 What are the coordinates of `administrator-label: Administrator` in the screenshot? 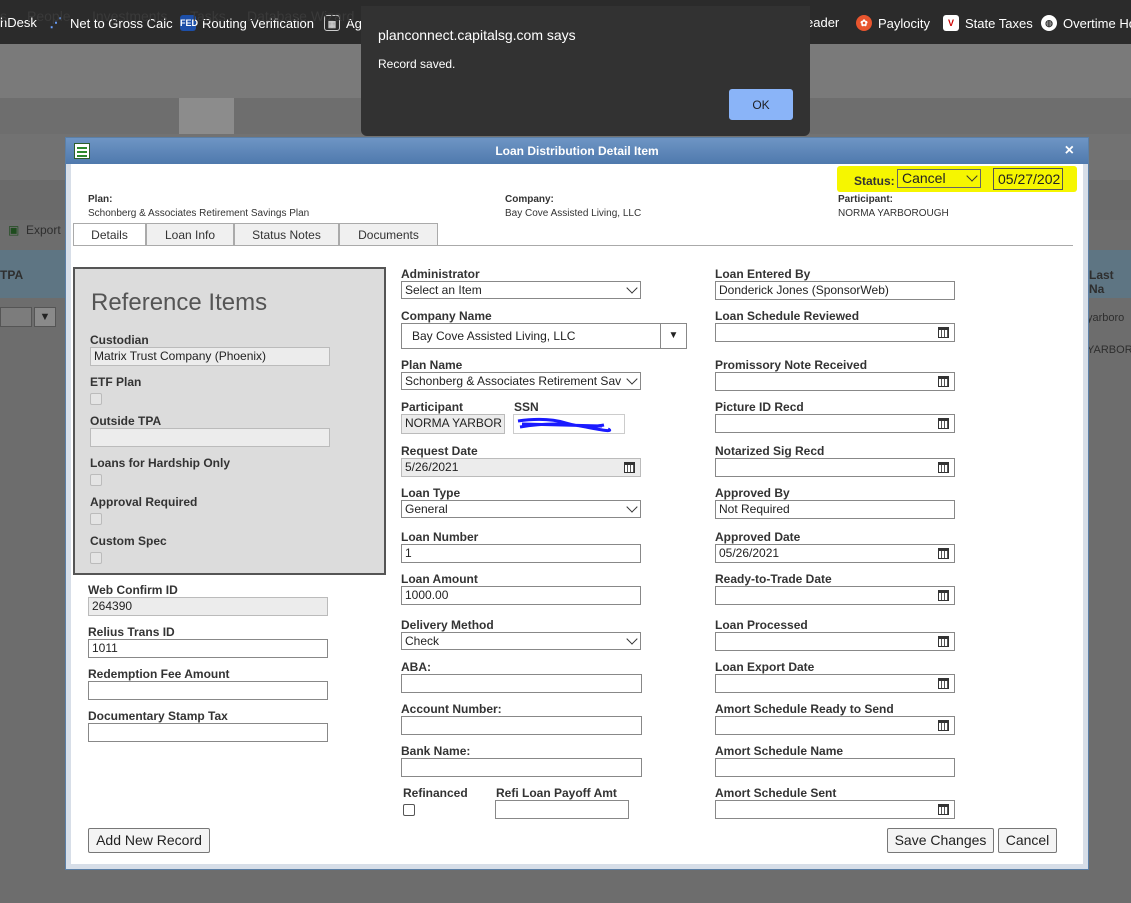 It's located at (440, 274).